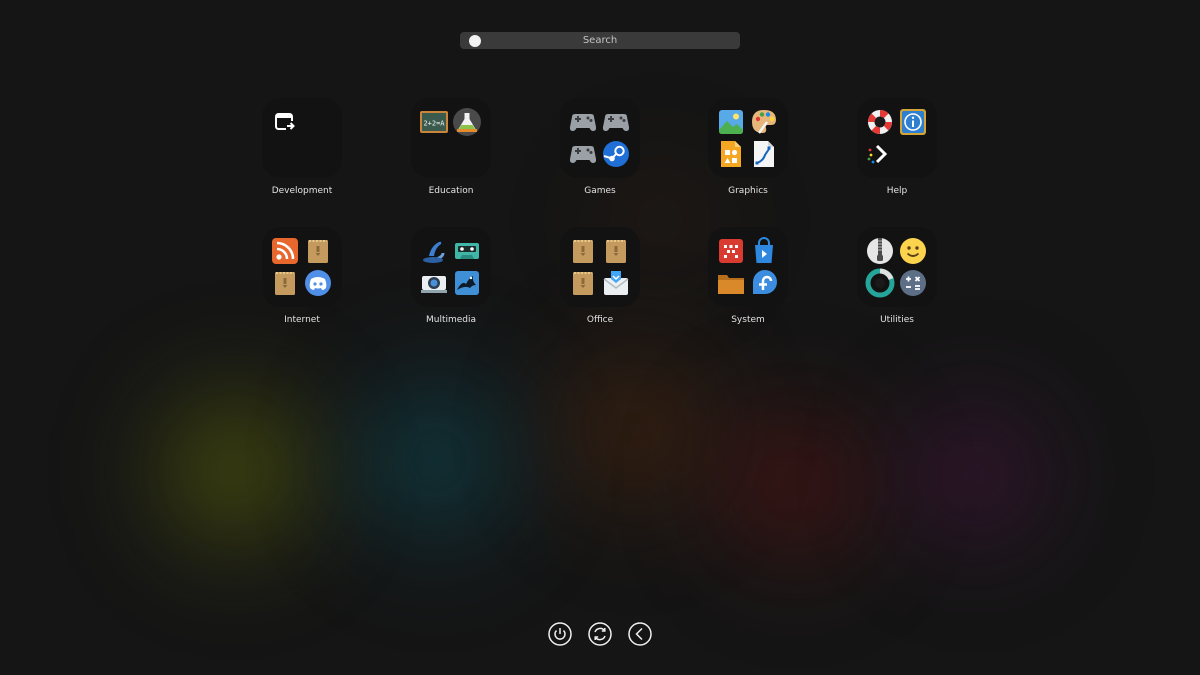  I want to click on folder-help: Help, so click(897, 153).